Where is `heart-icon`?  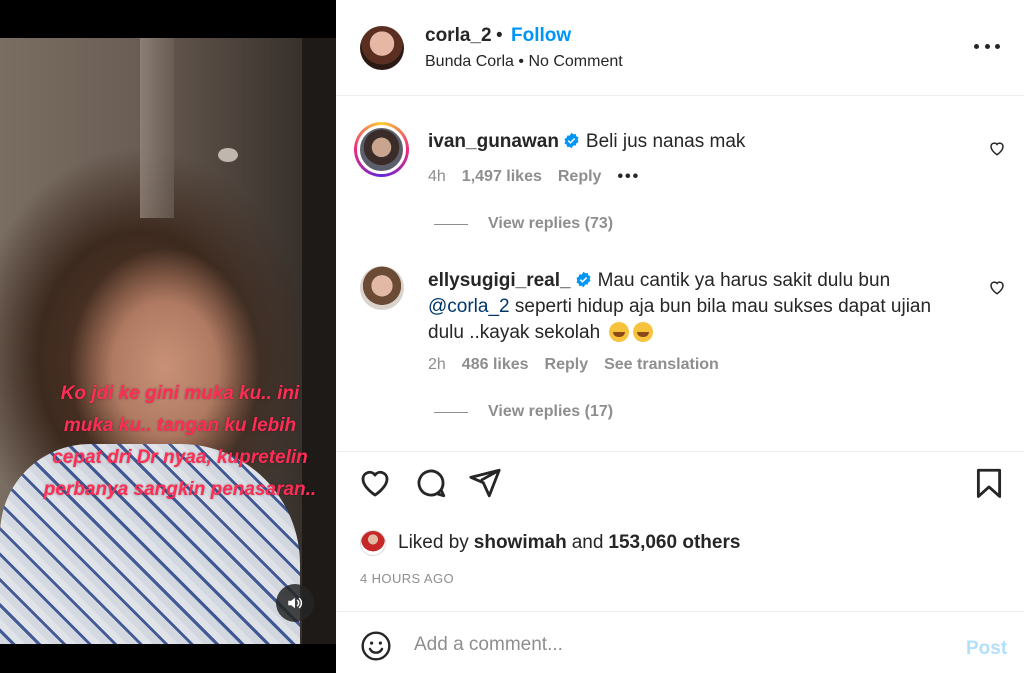
heart-icon is located at coordinates (375, 483).